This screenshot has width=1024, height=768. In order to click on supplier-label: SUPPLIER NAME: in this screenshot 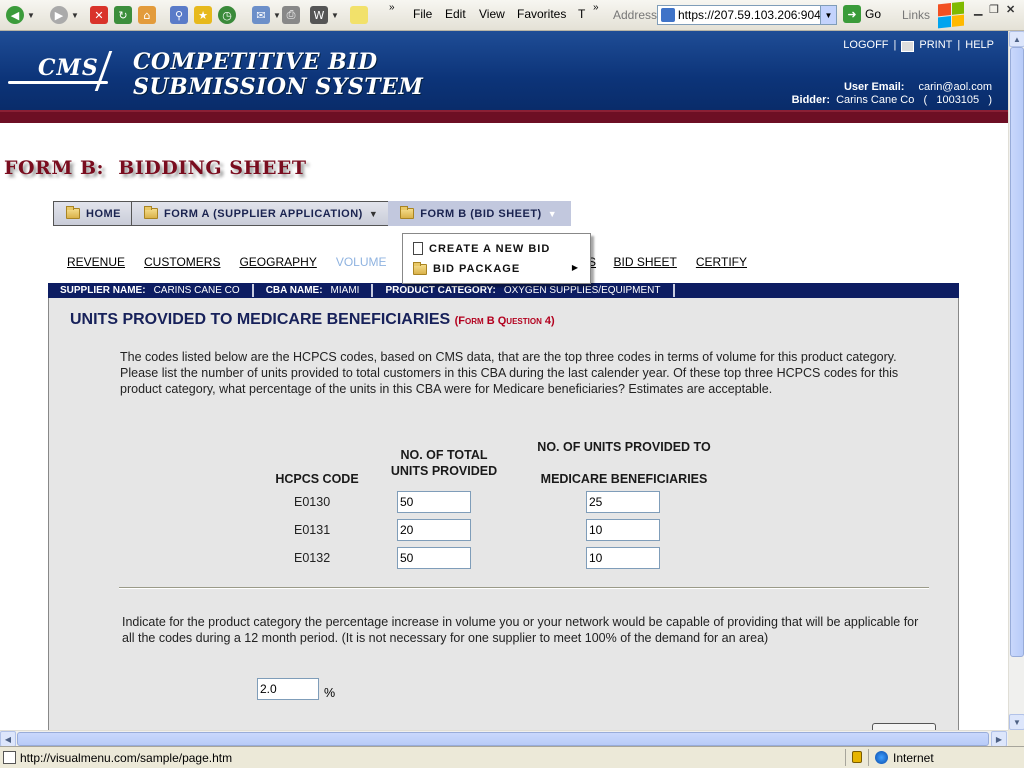, I will do `click(103, 290)`.